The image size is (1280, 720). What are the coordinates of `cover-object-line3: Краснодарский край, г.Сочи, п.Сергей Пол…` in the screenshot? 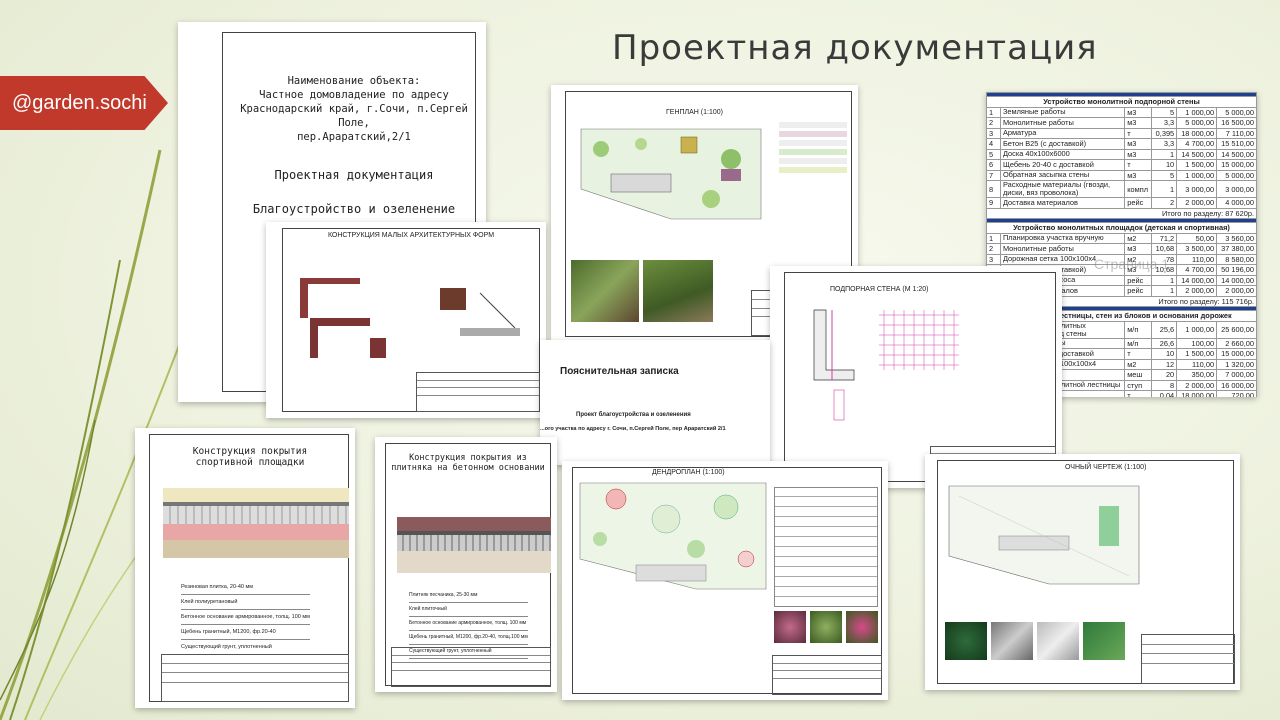 It's located at (354, 116).